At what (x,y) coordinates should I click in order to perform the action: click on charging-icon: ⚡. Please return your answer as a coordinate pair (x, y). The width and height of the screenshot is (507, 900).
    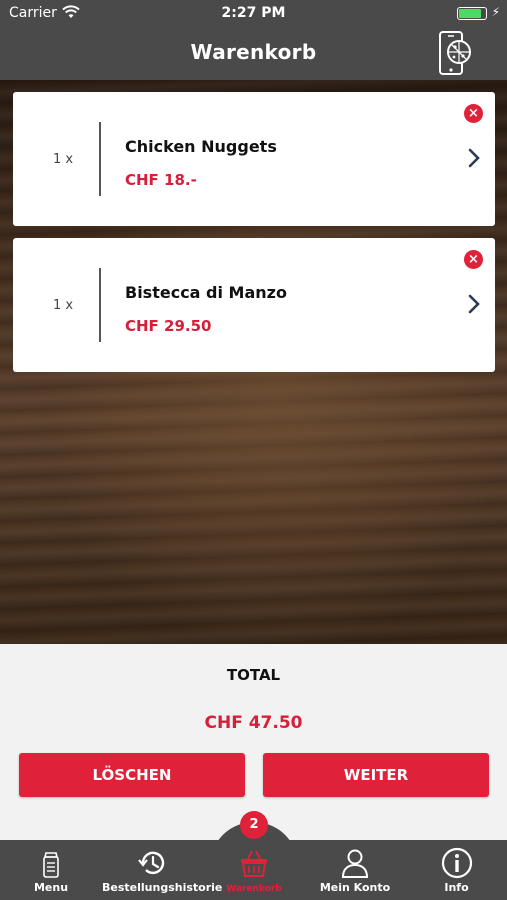
    Looking at the image, I should click on (495, 12).